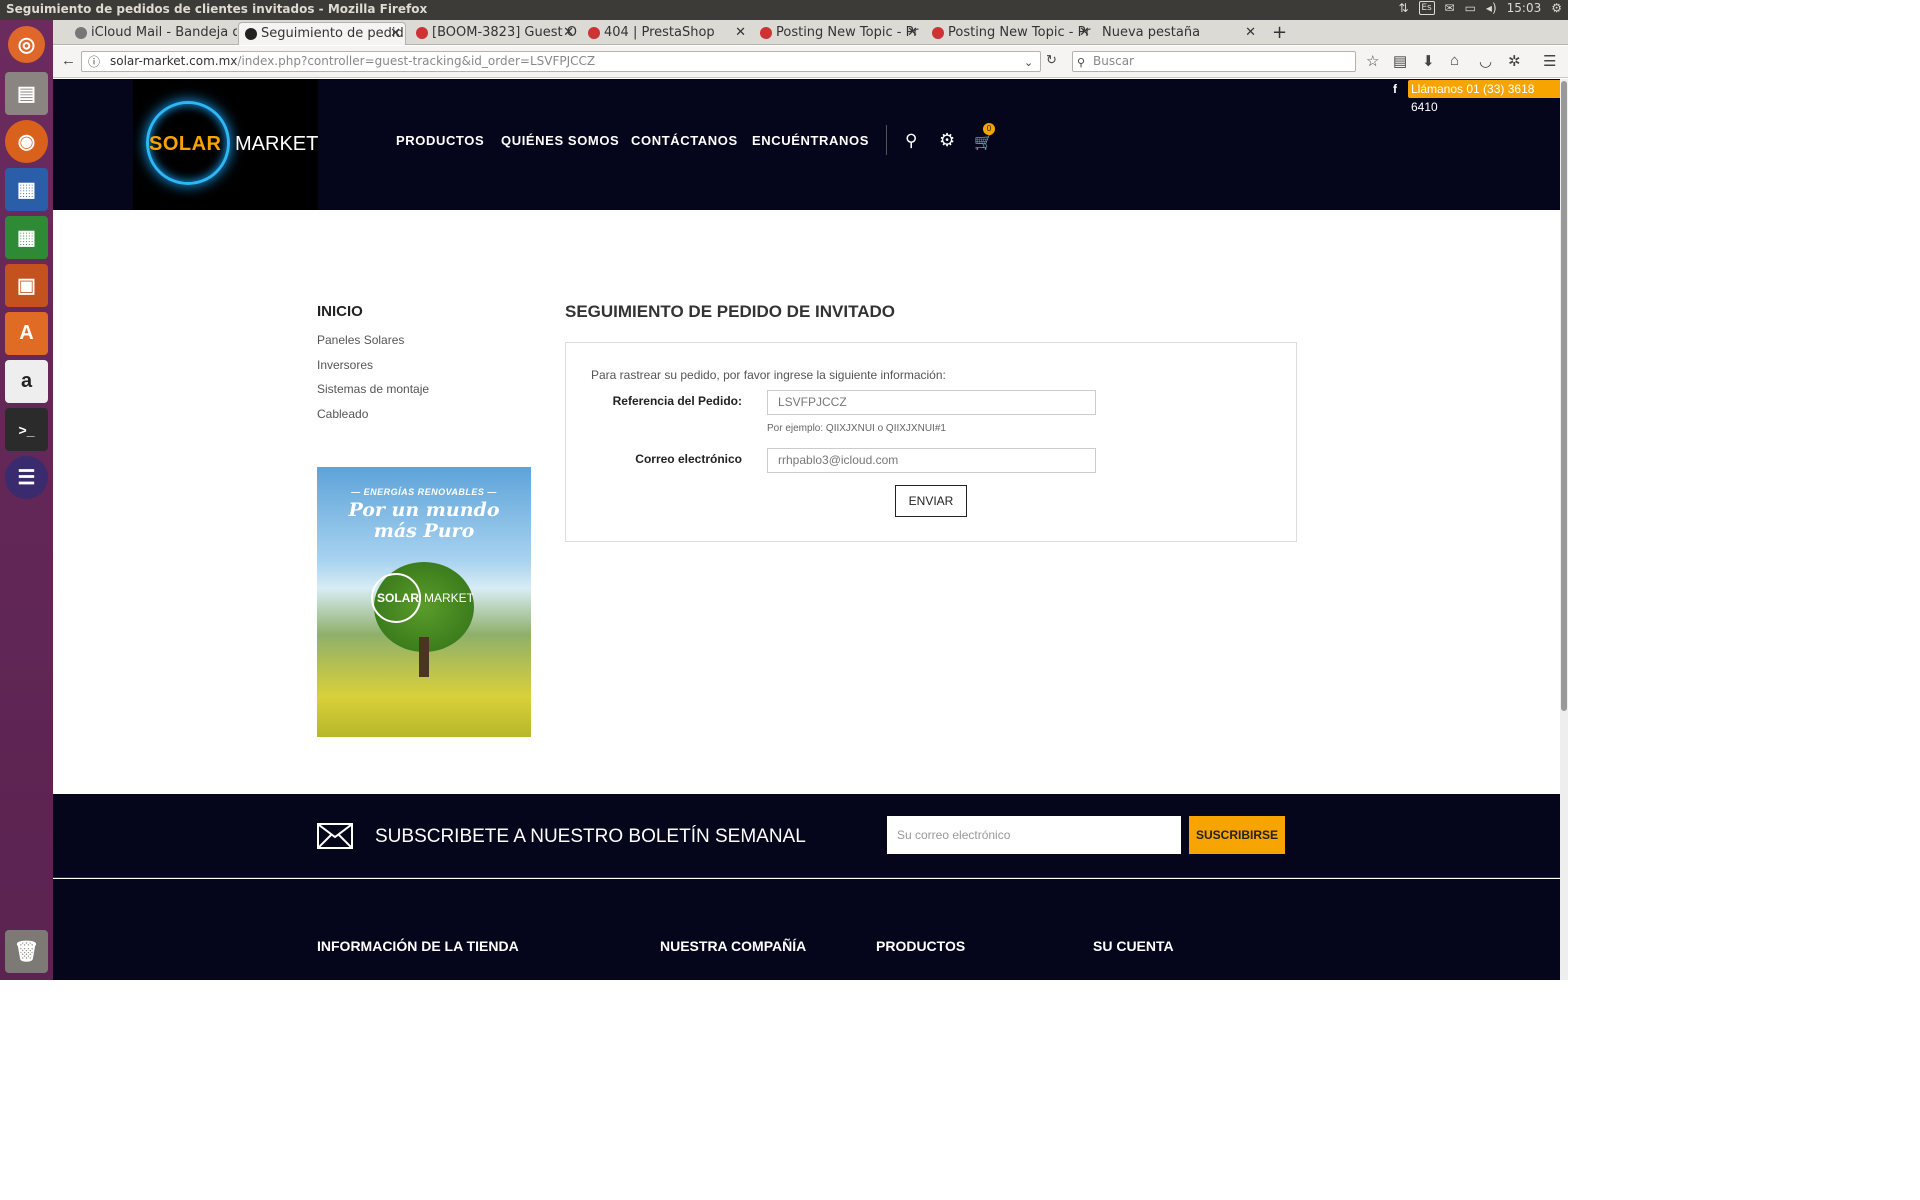 The image size is (1920, 1200). I want to click on banner-title-line2: más Puro, so click(424, 531).